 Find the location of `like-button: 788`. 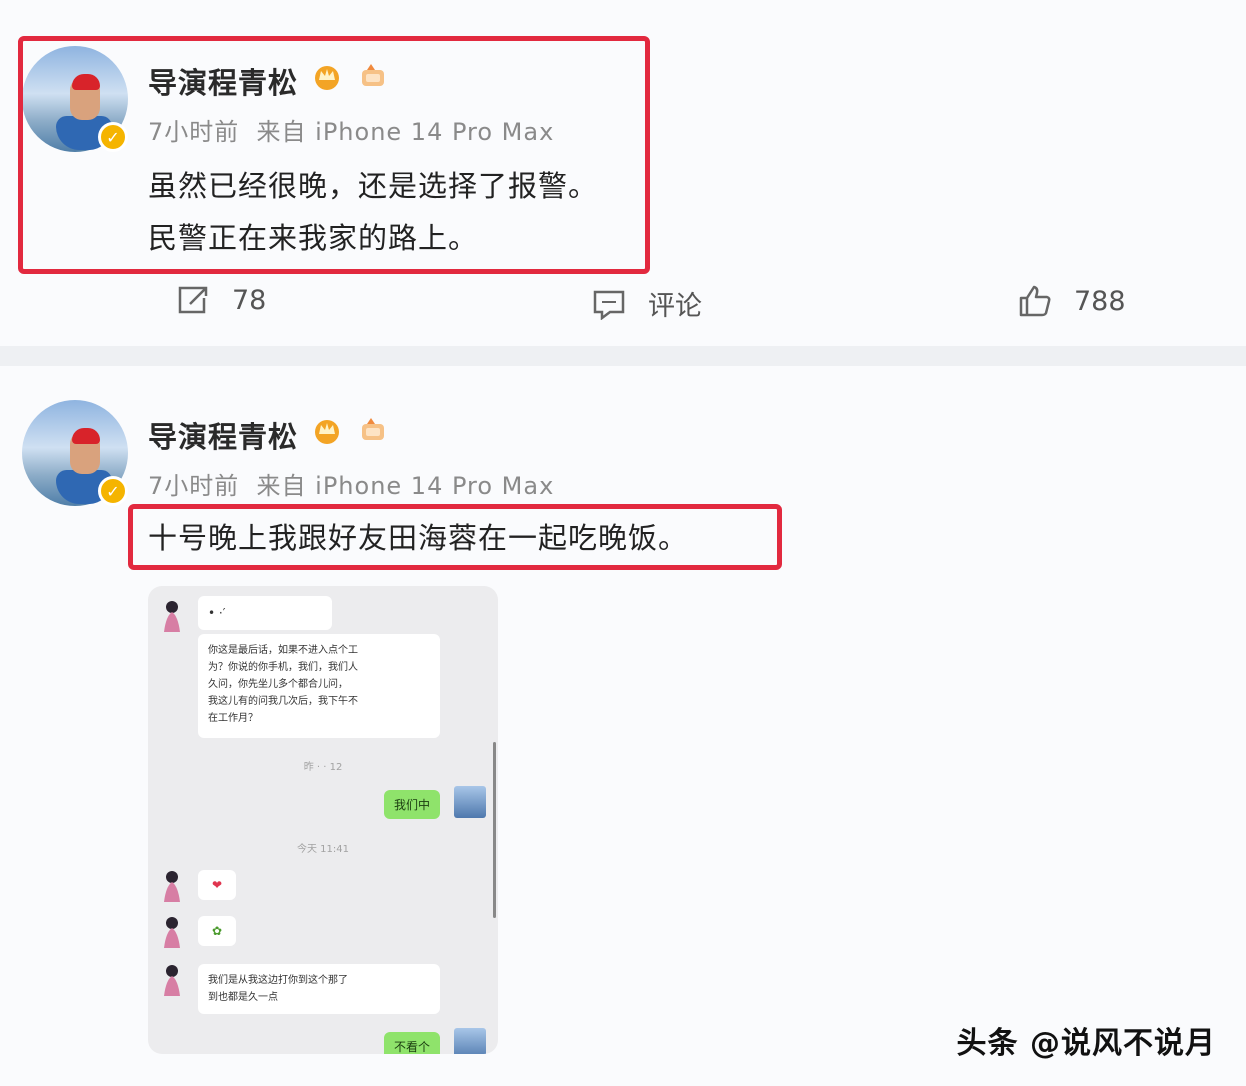

like-button: 788 is located at coordinates (1072, 301).